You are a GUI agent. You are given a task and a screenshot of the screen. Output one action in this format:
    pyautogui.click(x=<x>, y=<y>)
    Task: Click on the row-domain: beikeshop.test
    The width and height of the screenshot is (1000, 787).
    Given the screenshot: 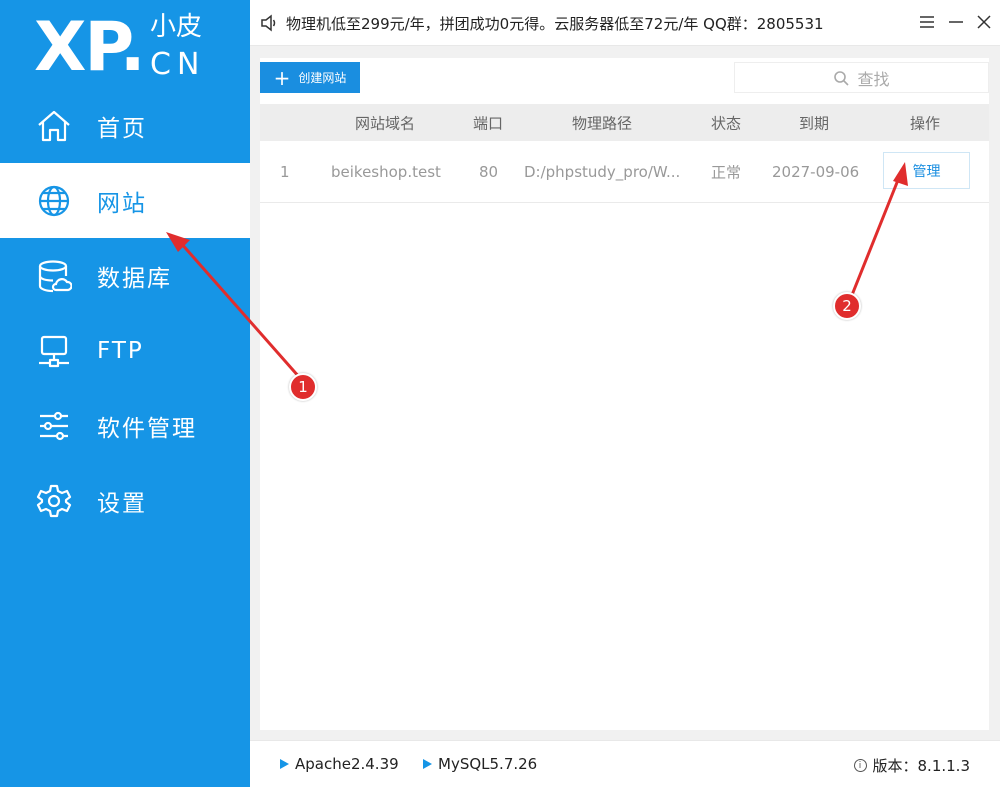 What is the action you would take?
    pyautogui.click(x=386, y=171)
    